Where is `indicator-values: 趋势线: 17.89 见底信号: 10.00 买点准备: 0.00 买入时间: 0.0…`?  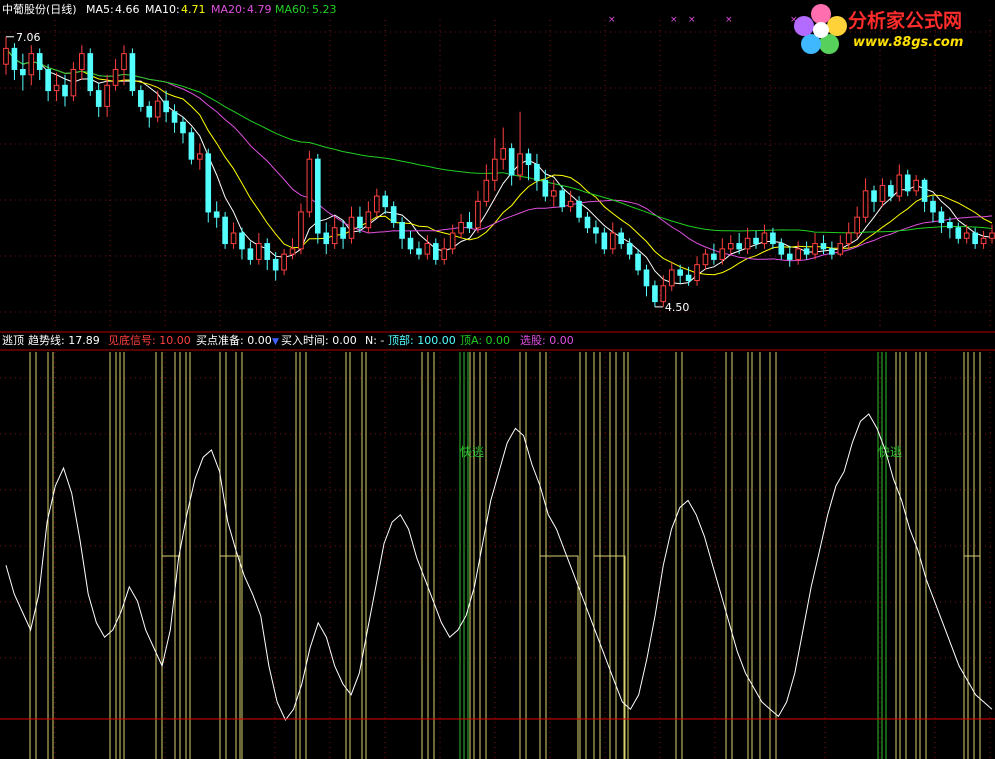 indicator-values: 趋势线: 17.89 见底信号: 10.00 买点准备: 0.00 买入时间: 0.0… is located at coordinates (301, 340).